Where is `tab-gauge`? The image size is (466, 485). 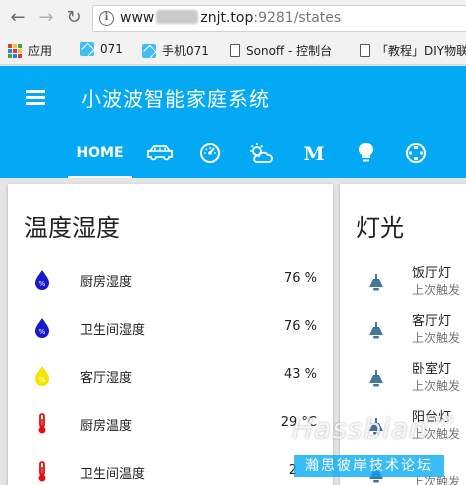
tab-gauge is located at coordinates (210, 153).